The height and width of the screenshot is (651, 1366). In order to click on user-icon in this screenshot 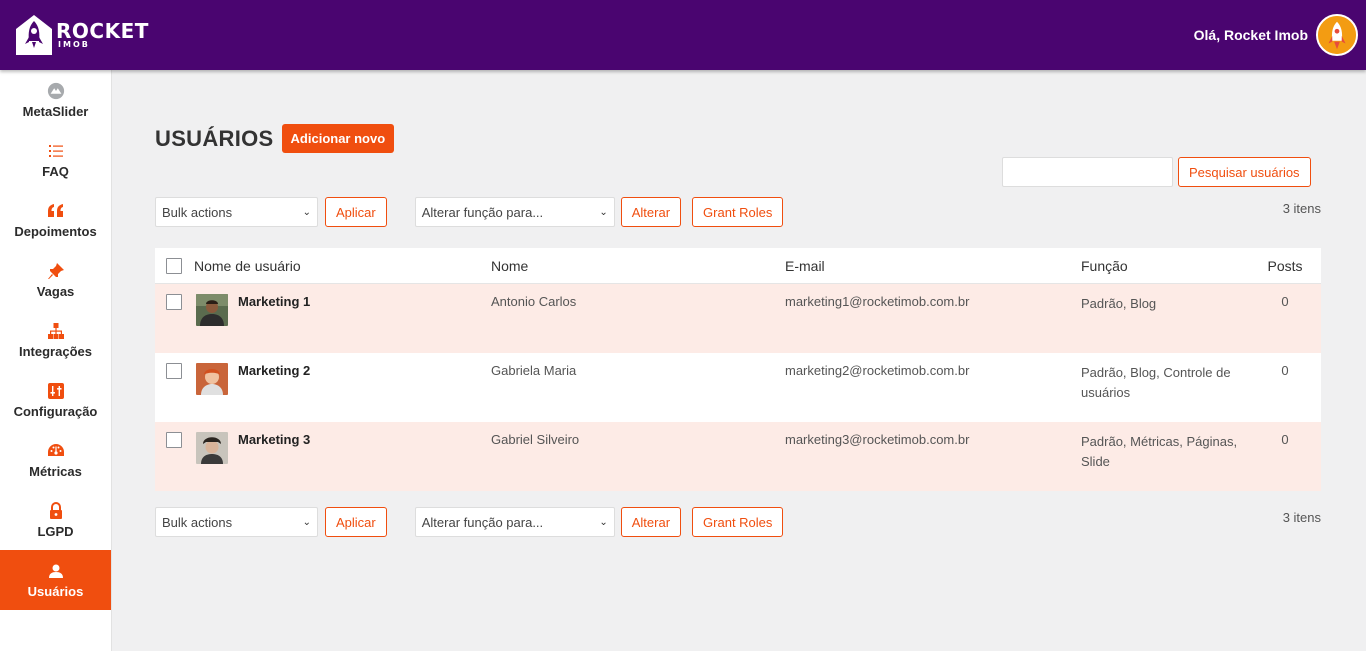, I will do `click(56, 571)`.